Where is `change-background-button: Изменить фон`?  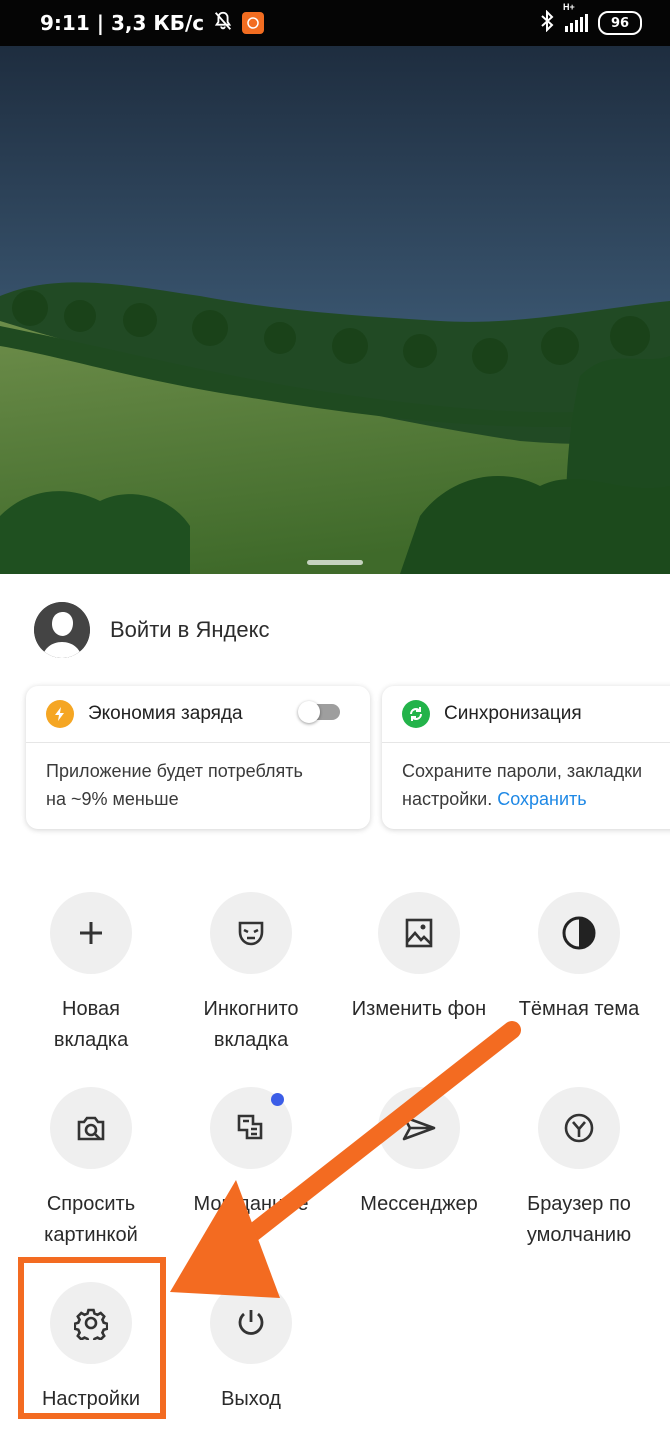
change-background-button: Изменить фон is located at coordinates (419, 958).